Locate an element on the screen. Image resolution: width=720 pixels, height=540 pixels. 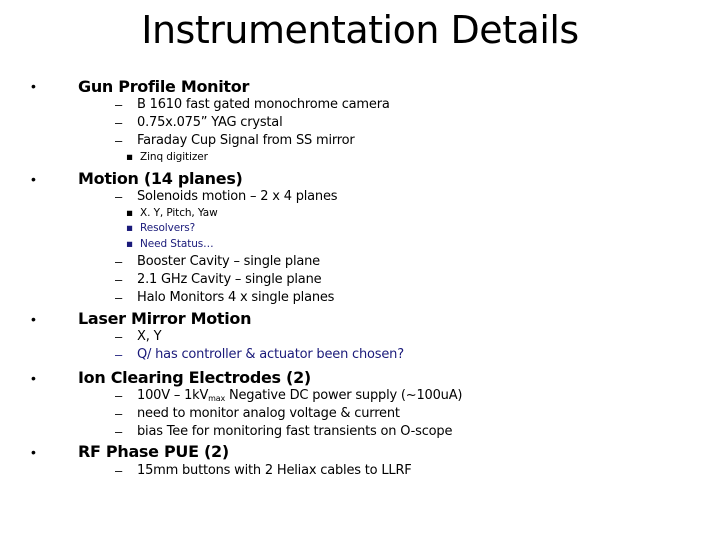
sub-list-item: Zinq digitizer is located at coordinates (174, 157).